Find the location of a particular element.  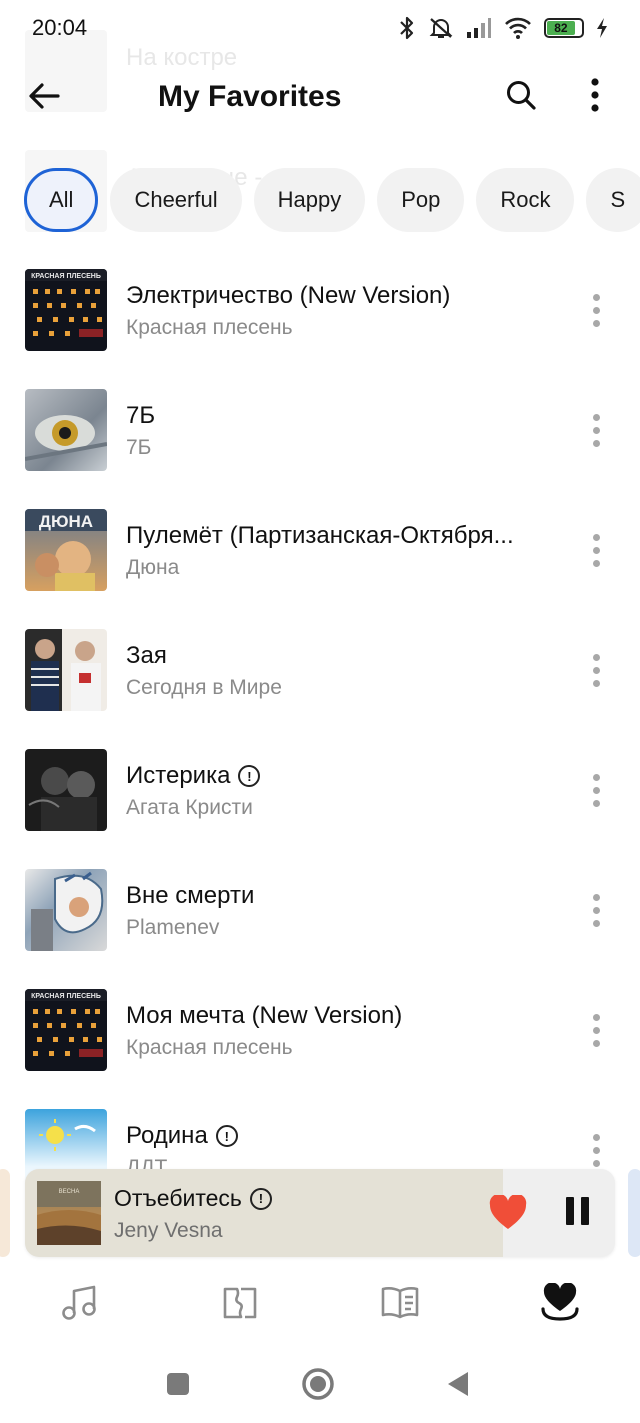

track-row: Вне смерти Plamenev is located at coordinates (320, 912).